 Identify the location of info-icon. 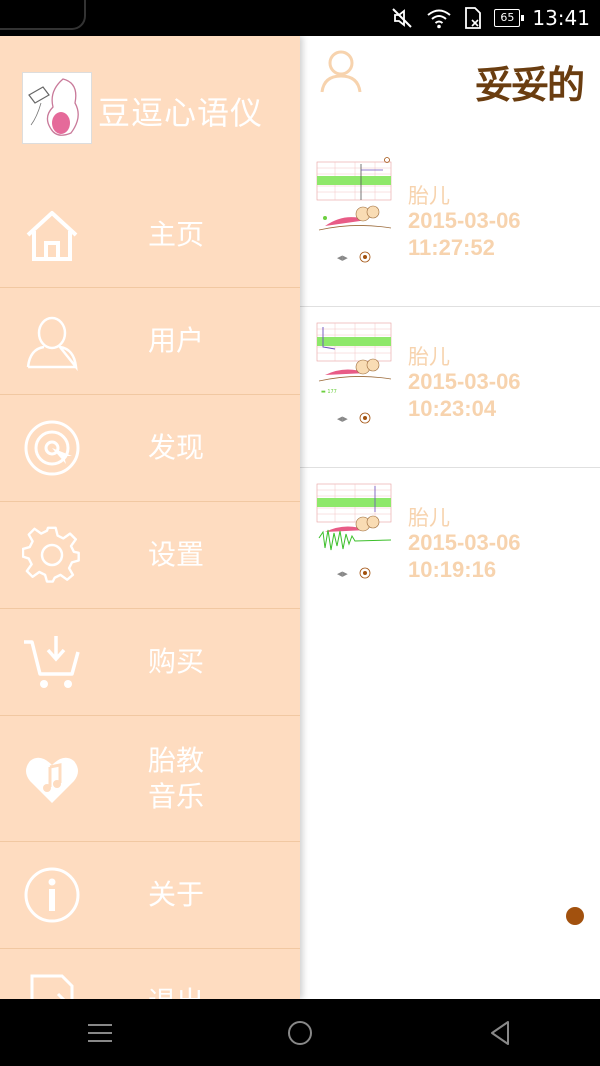
(52, 895).